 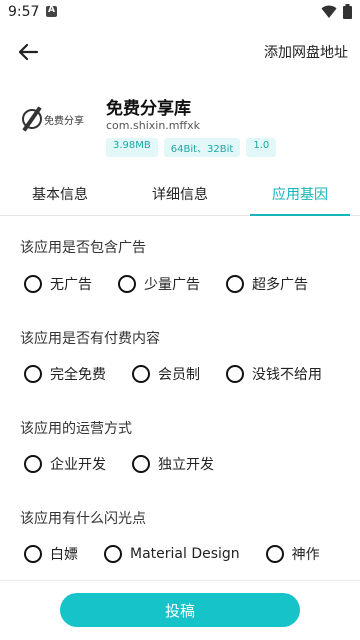 I want to click on size-badge: 3.98MB, so click(x=132, y=147).